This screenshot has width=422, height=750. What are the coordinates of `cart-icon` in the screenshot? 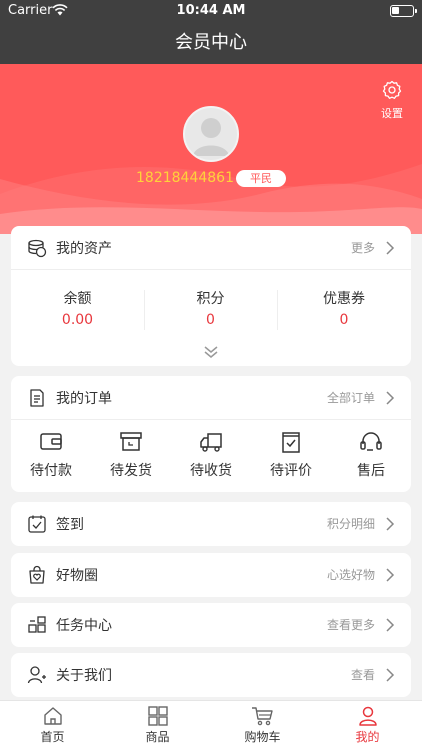 It's located at (262, 716).